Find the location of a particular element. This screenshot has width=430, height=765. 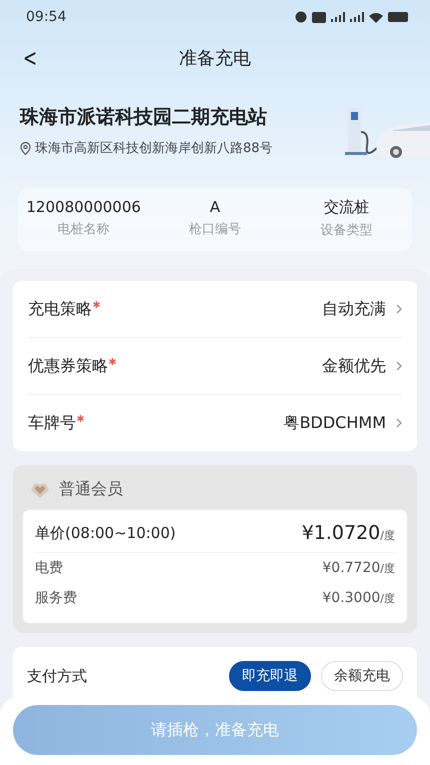

setting-label: 充电策略 is located at coordinates (60, 309).